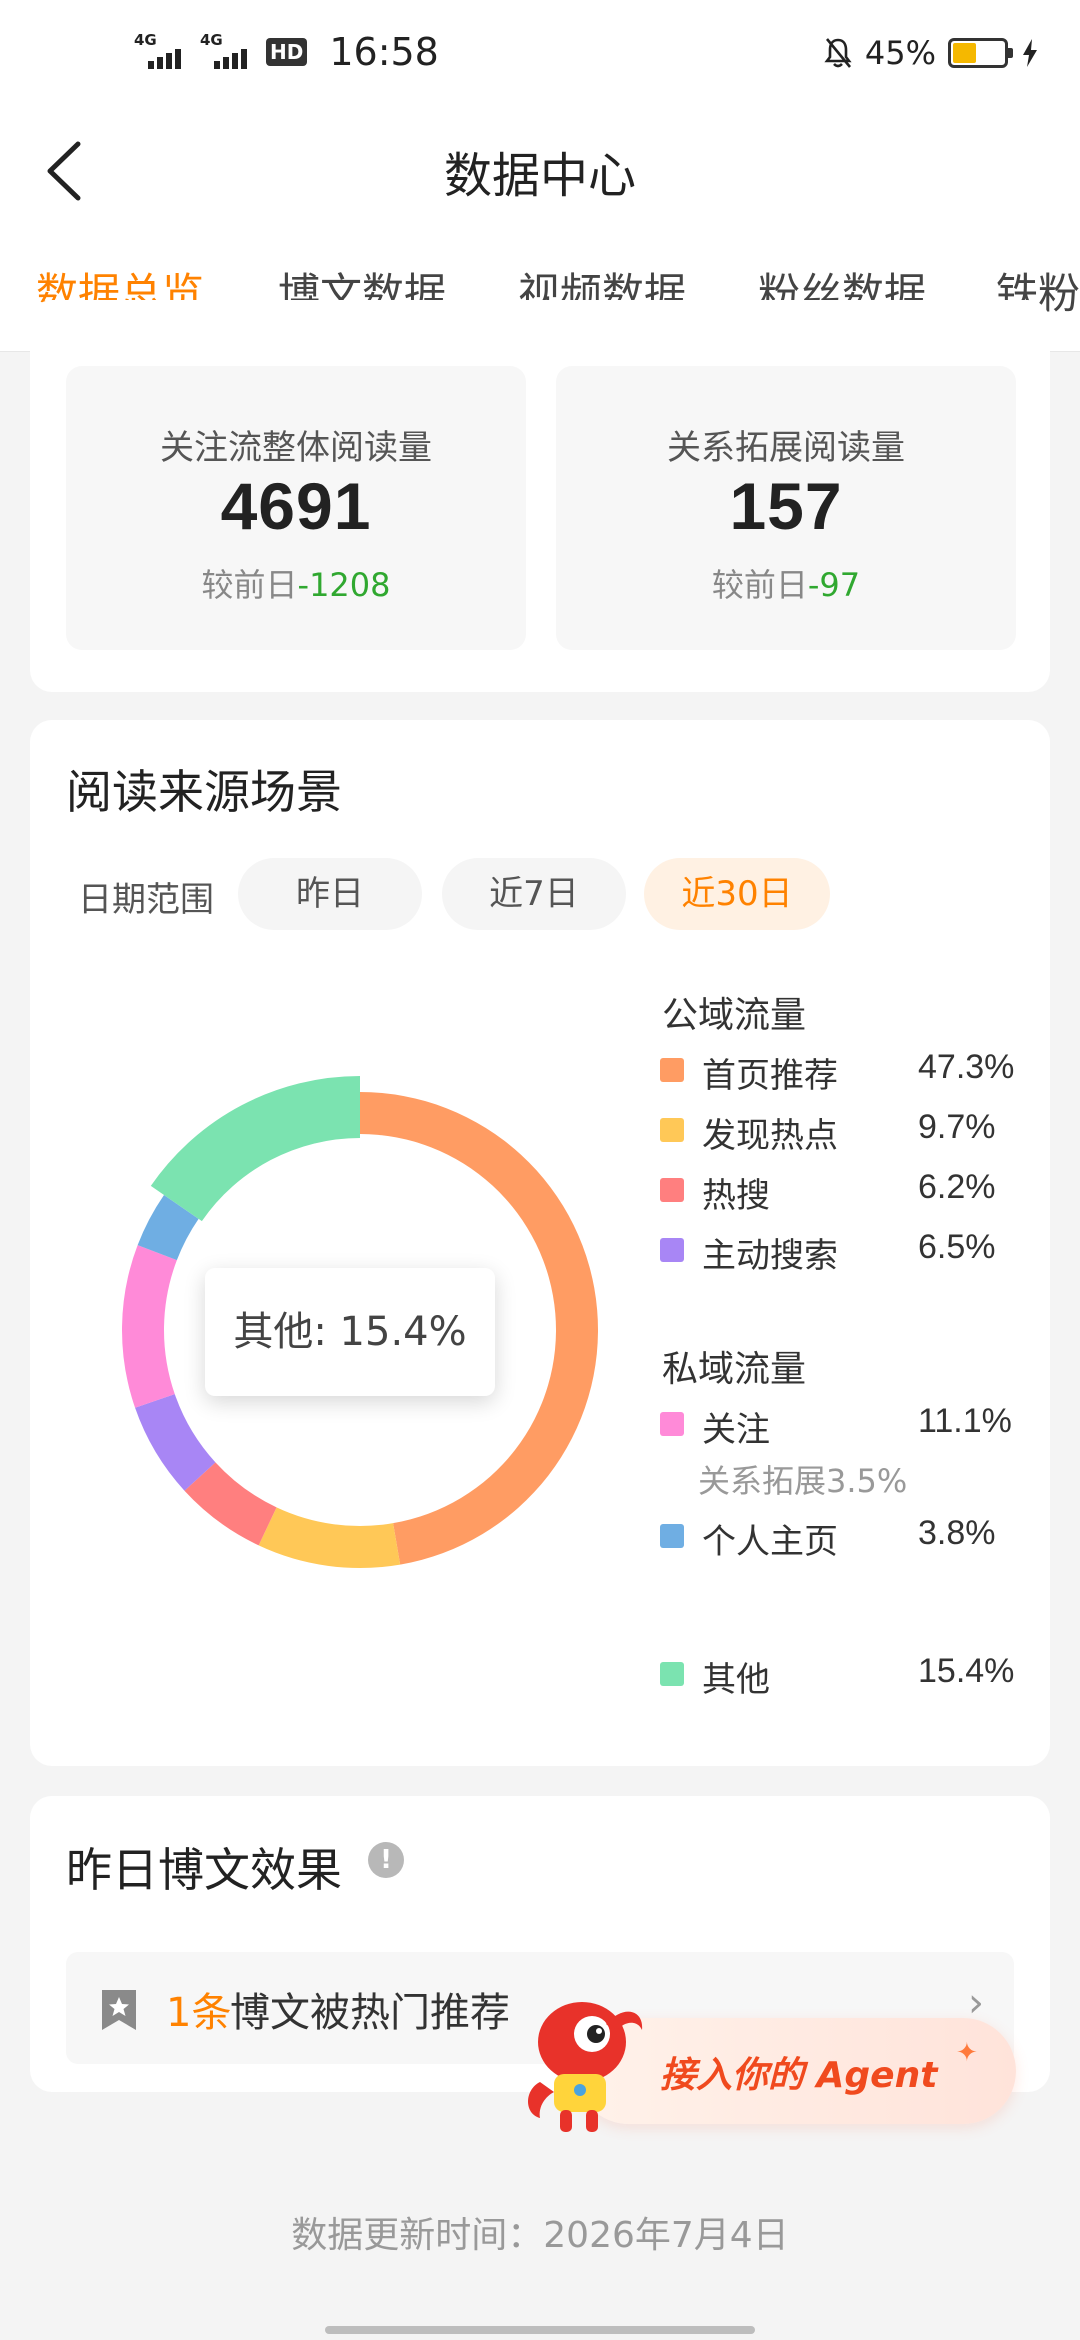 Image resolution: width=1080 pixels, height=2340 pixels. I want to click on status-left: 4G 4G HD 16:58, so click(286, 52).